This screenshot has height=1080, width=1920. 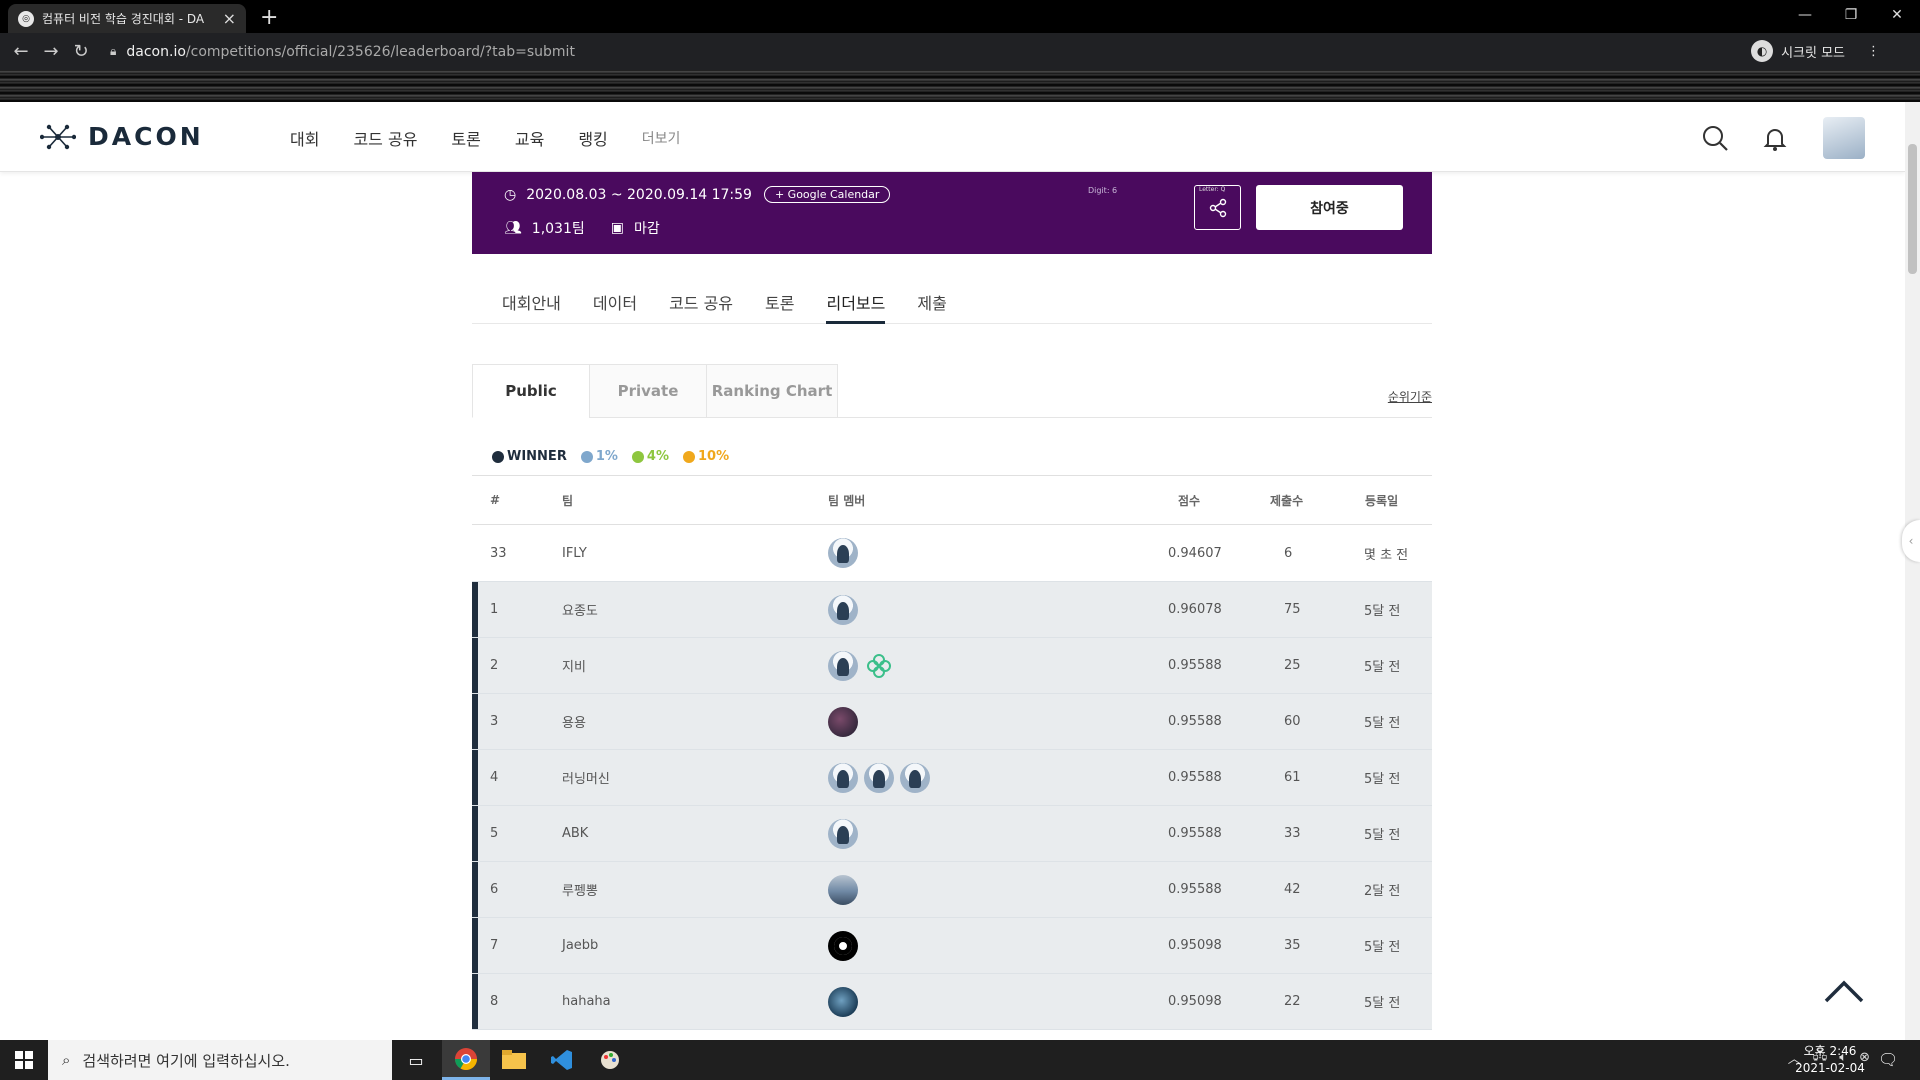 I want to click on close-tab-icon: ×, so click(x=229, y=18).